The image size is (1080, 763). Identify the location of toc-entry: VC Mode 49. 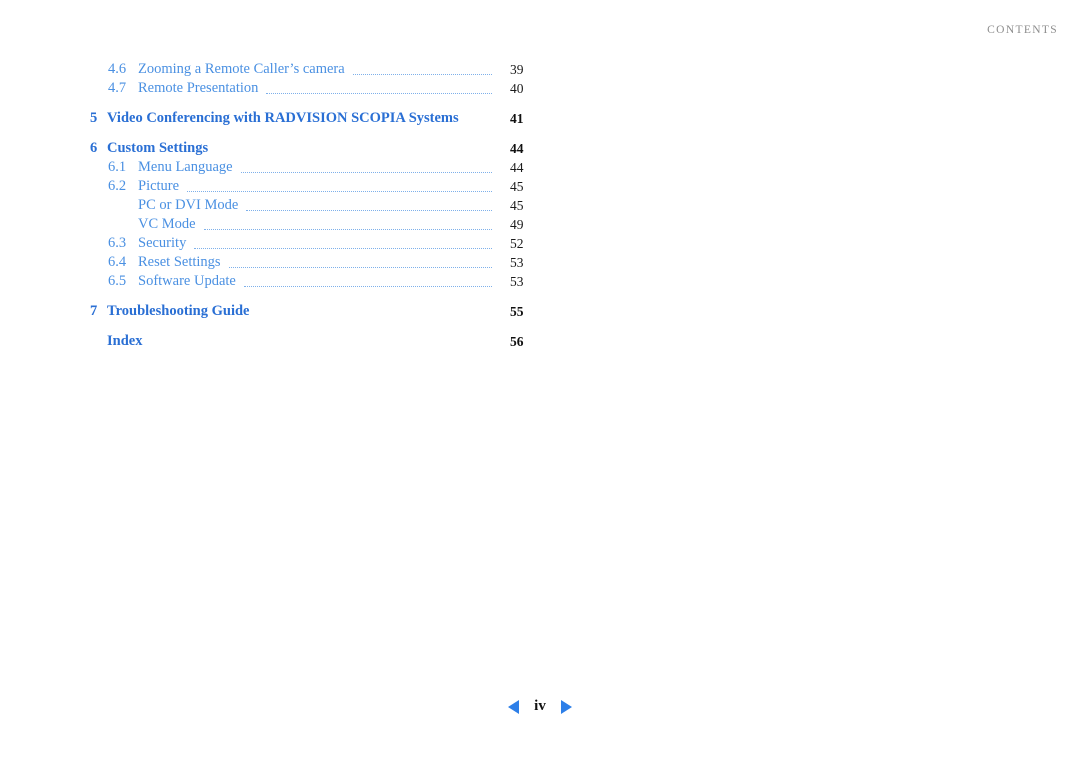
(540, 224).